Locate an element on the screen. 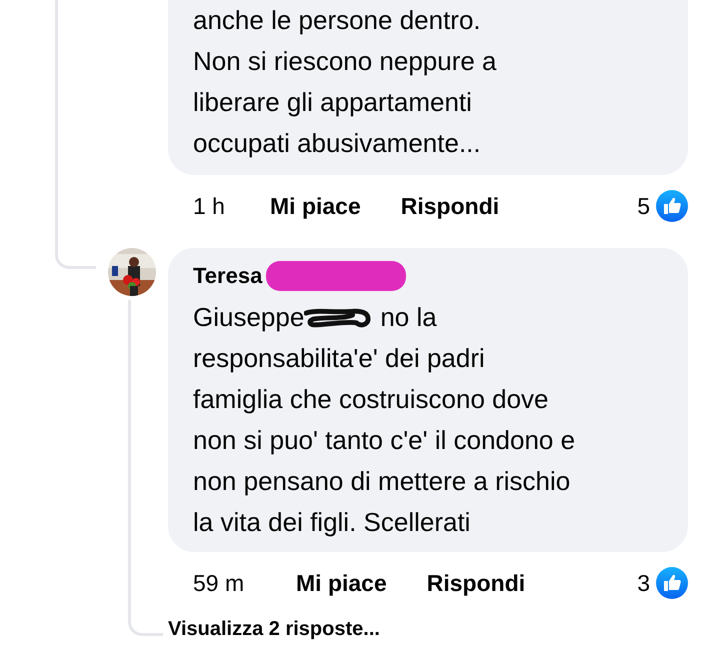 The height and width of the screenshot is (666, 707). reaction-count: 3 is located at coordinates (643, 583).